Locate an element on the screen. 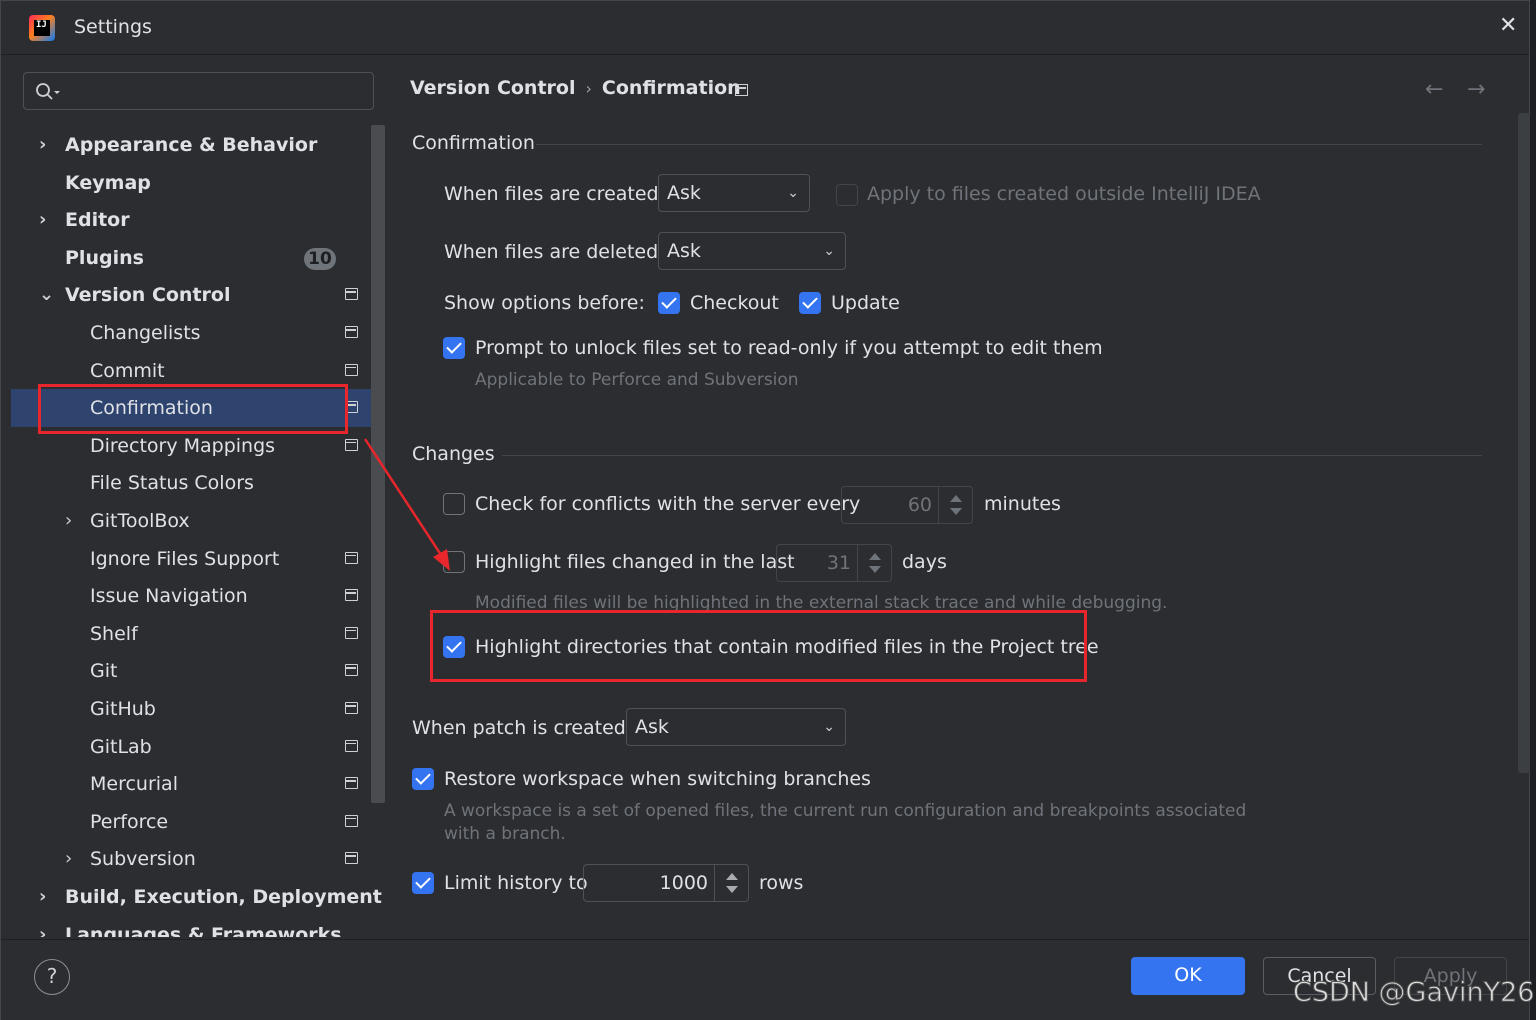  restore-workspace-checkbox is located at coordinates (423, 779).